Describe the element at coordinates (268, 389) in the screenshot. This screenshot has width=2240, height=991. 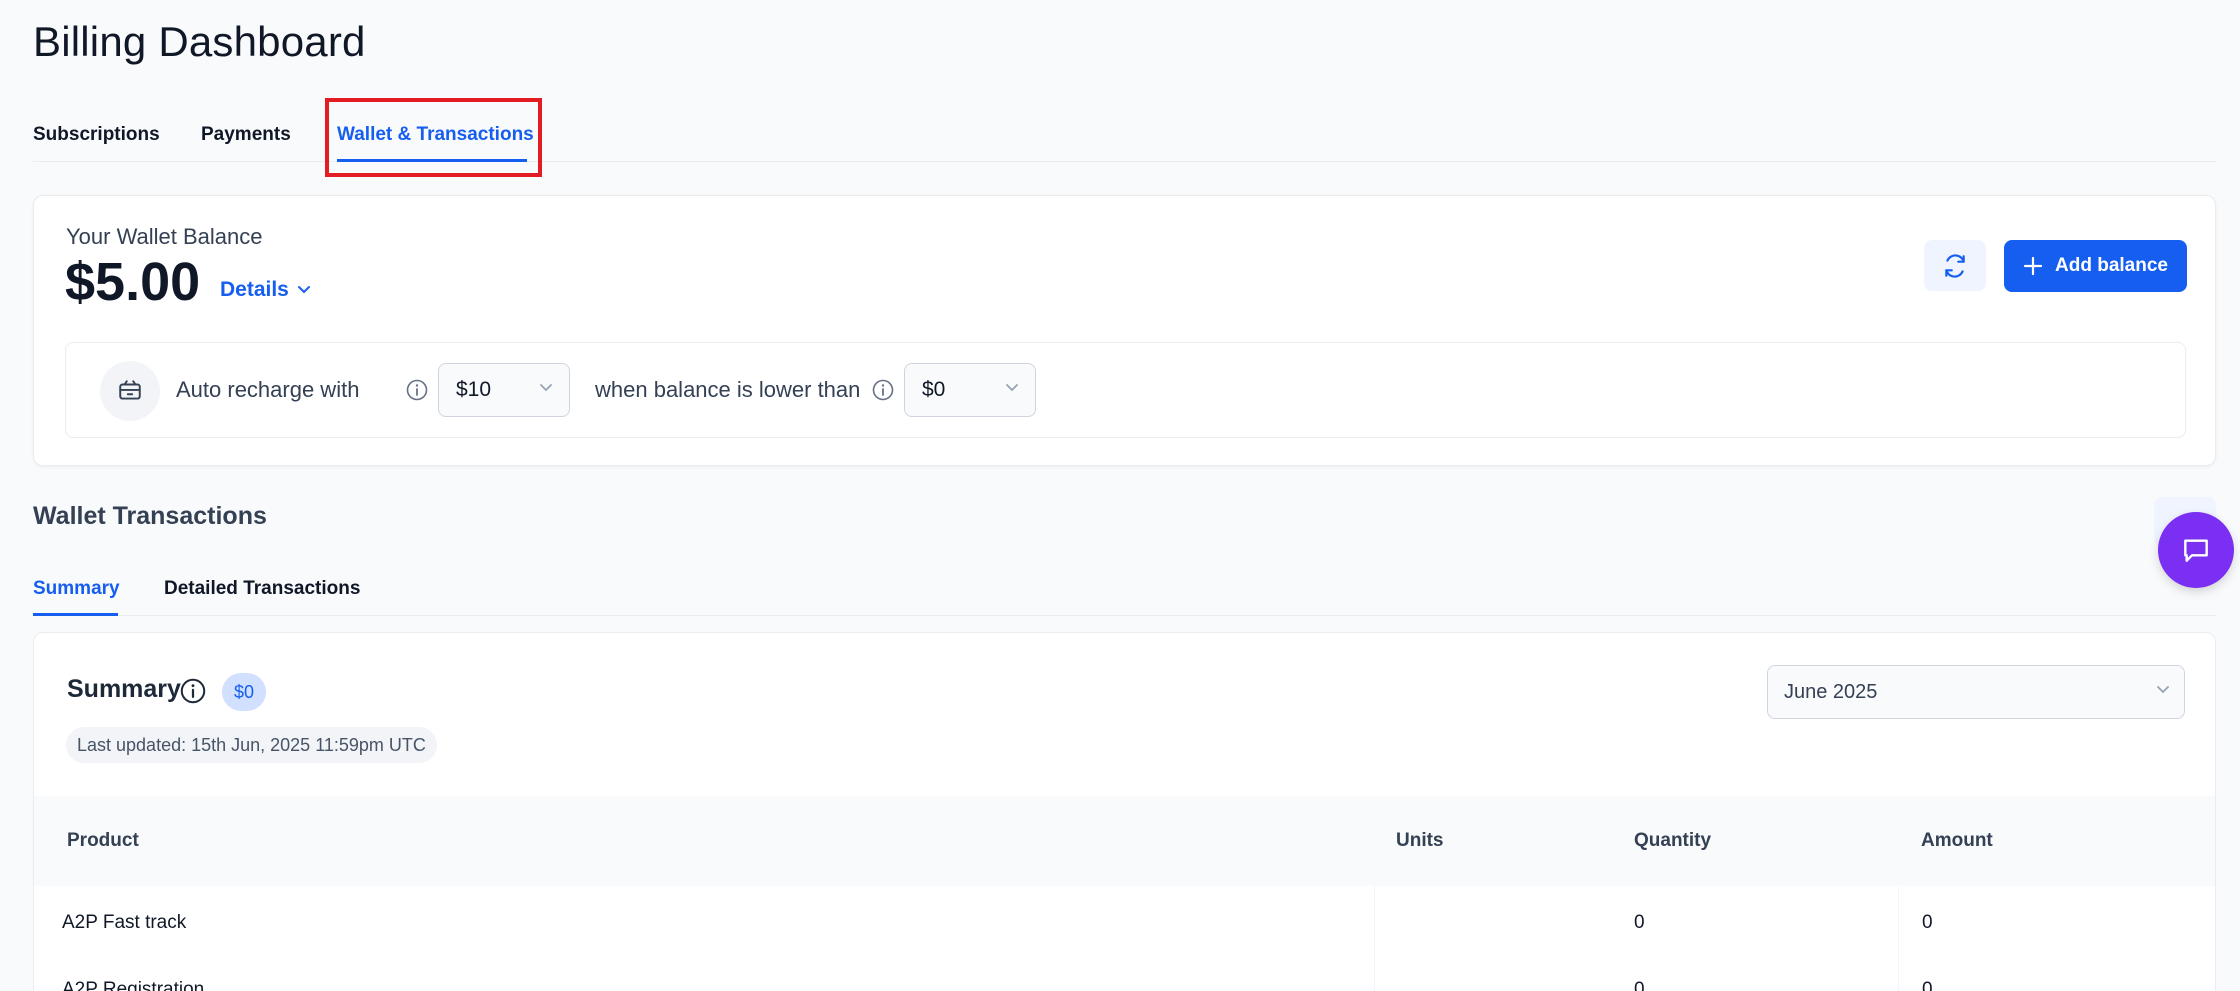
I see `auto-recharge-label: Auto recharge with` at that location.